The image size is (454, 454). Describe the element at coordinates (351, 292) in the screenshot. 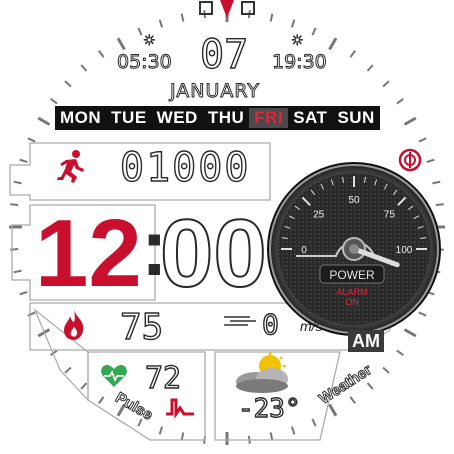

I see `alarm-status-line1: ALARM` at that location.